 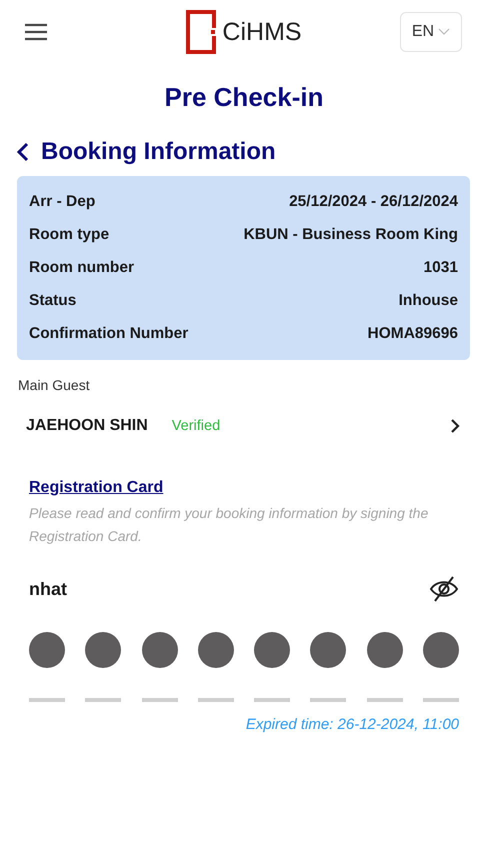 What do you see at coordinates (202, 32) in the screenshot?
I see `logo-icon` at bounding box center [202, 32].